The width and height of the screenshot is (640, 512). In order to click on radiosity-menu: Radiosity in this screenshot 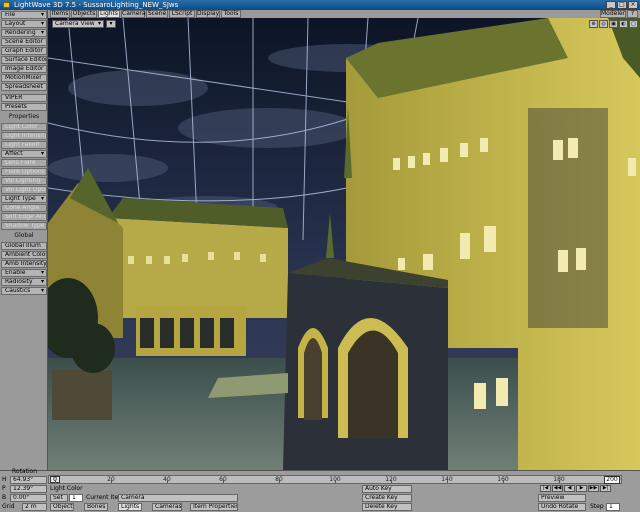, I will do `click(24, 282)`.